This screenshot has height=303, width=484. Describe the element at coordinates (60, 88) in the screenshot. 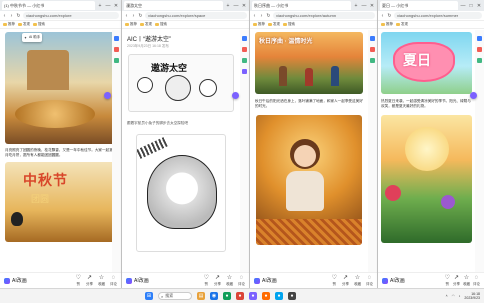

I see `post-image-mooncake` at that location.